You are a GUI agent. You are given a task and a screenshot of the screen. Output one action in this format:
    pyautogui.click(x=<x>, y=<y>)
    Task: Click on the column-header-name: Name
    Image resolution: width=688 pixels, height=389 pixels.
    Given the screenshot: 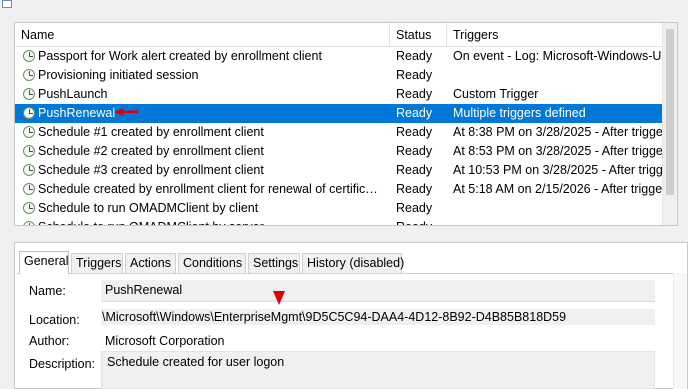 What is the action you would take?
    pyautogui.click(x=202, y=35)
    